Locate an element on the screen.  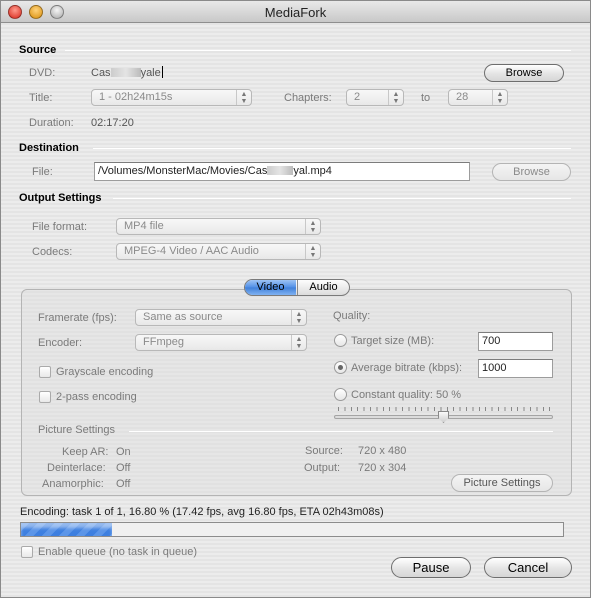
destination-path-end: yal.mp4 is located at coordinates (312, 171).